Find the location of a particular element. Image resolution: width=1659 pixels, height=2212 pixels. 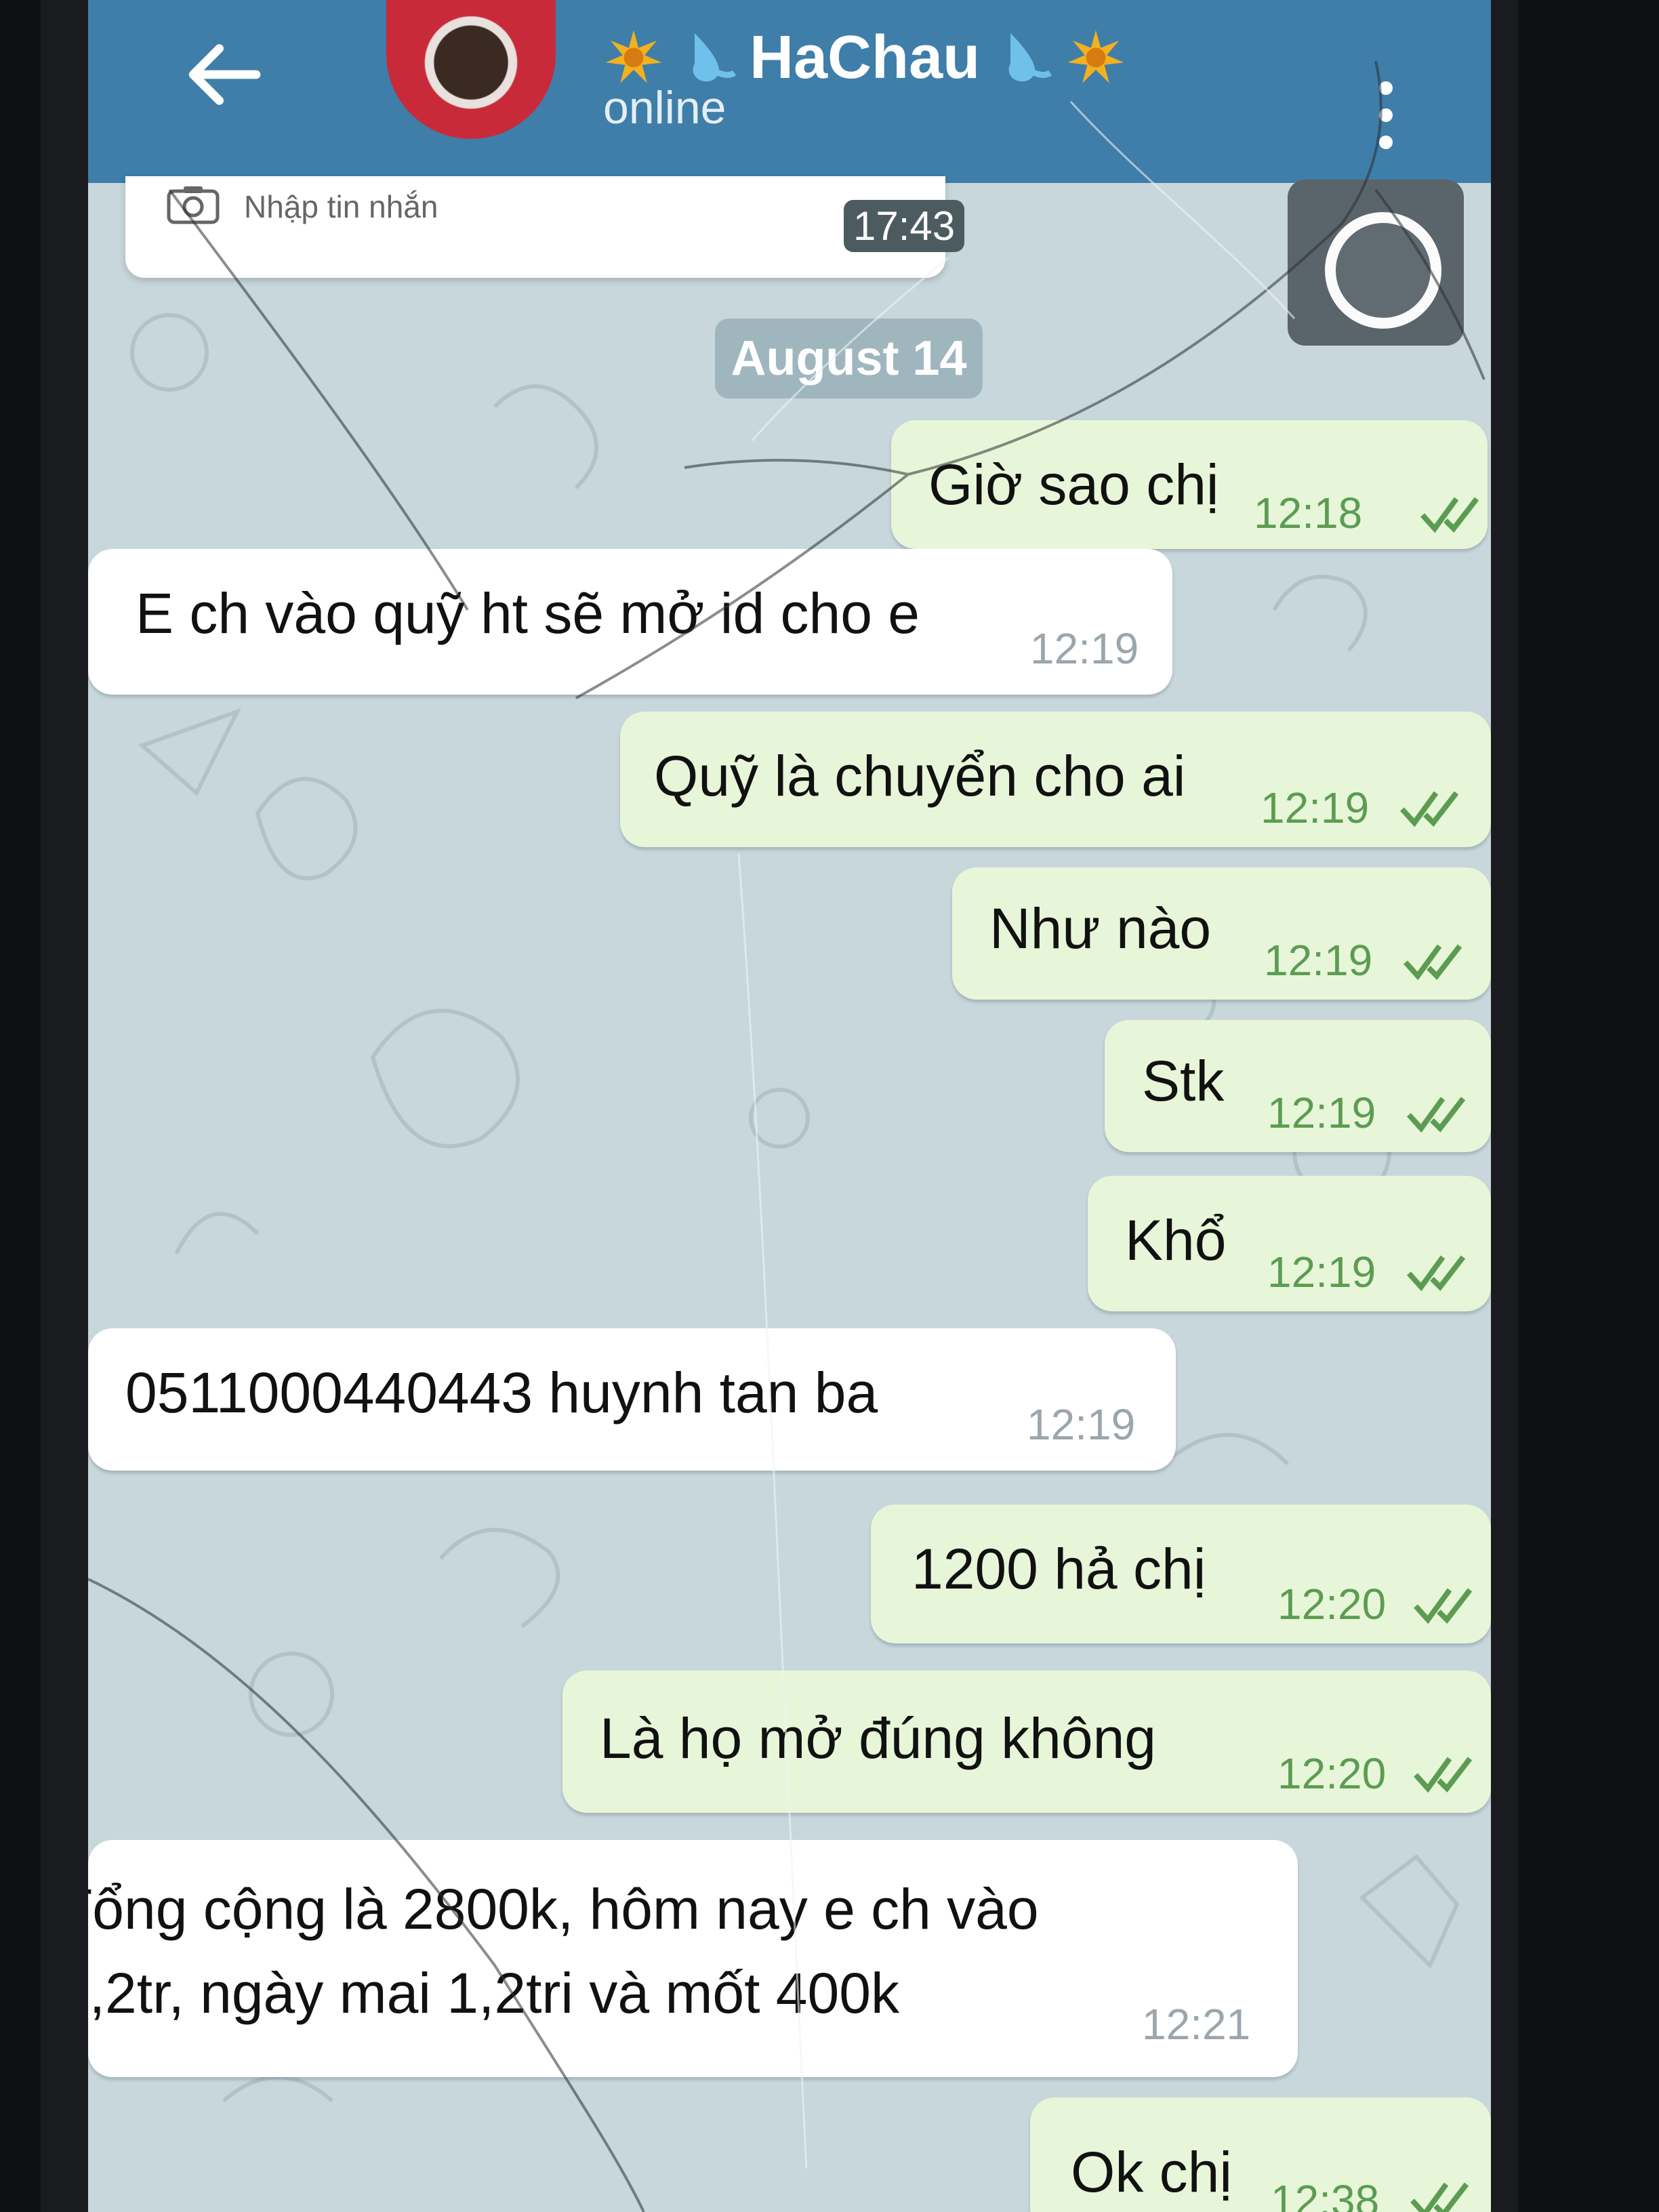

message-bubble: Khổ 12:19 is located at coordinates (1289, 1243).